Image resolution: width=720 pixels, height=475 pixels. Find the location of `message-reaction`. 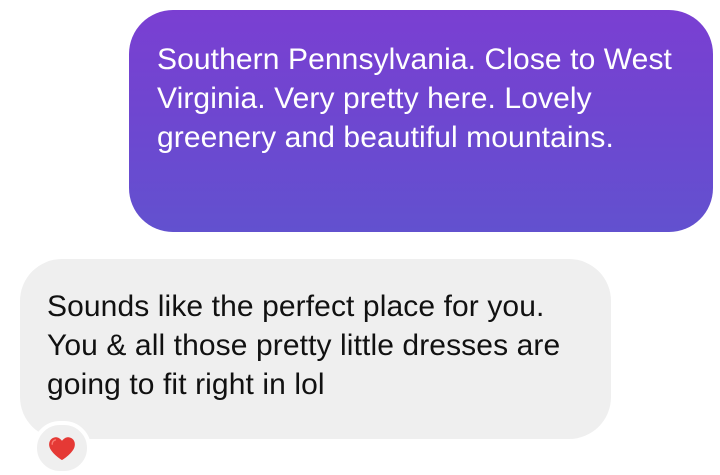

message-reaction is located at coordinates (62, 448).